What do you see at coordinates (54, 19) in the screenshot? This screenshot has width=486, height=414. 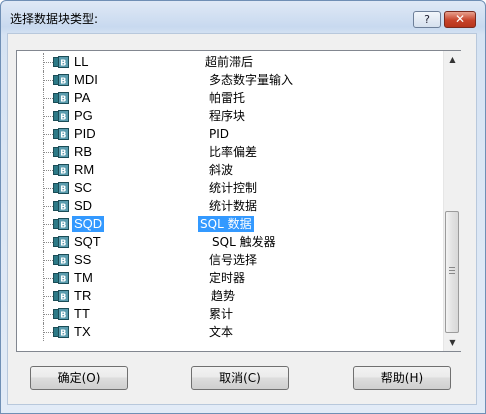 I see `window-title: 选择数据块类型:` at bounding box center [54, 19].